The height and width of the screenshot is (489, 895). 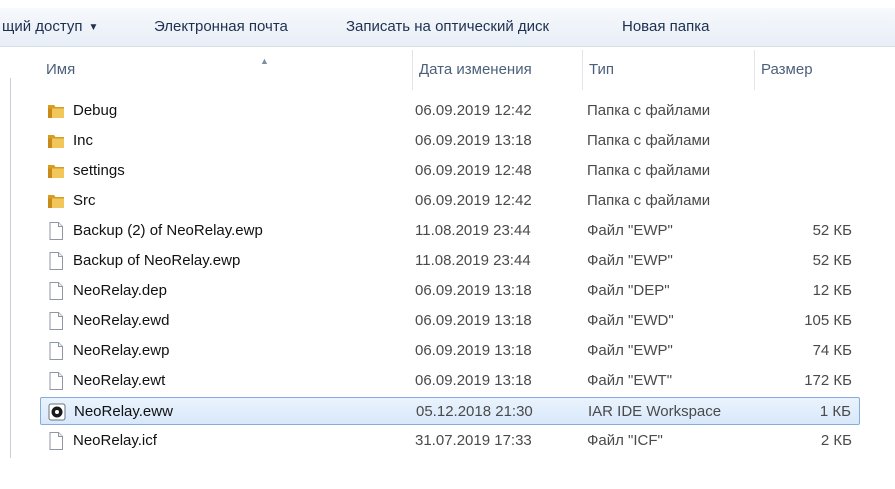 What do you see at coordinates (665, 26) in the screenshot?
I see `new-folder-button: Новая папка` at bounding box center [665, 26].